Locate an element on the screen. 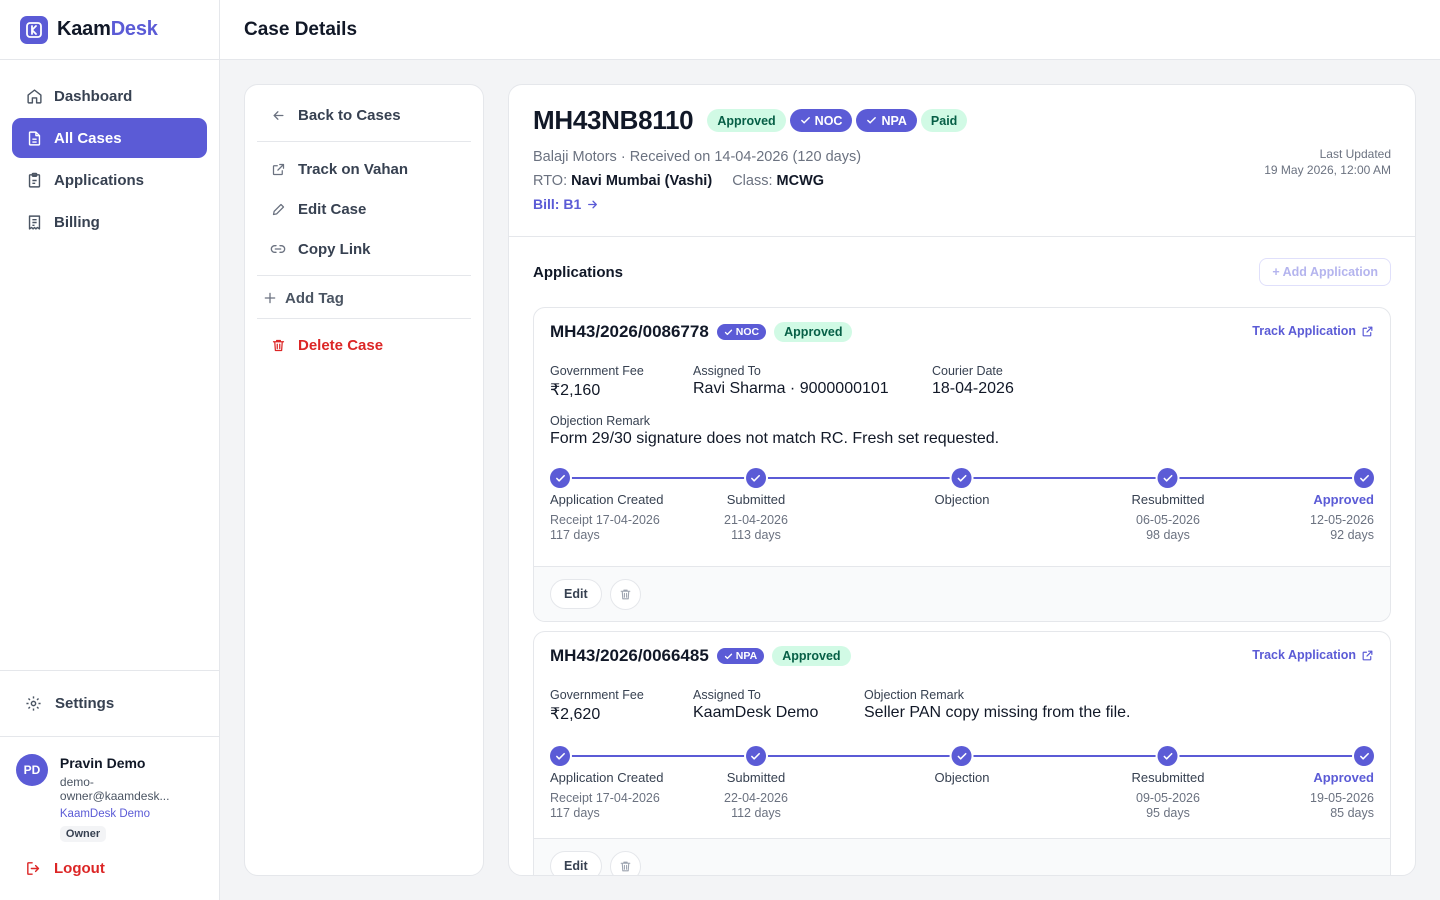 The height and width of the screenshot is (900, 1440). add-tag-button: Add Tag is located at coordinates (364, 298).